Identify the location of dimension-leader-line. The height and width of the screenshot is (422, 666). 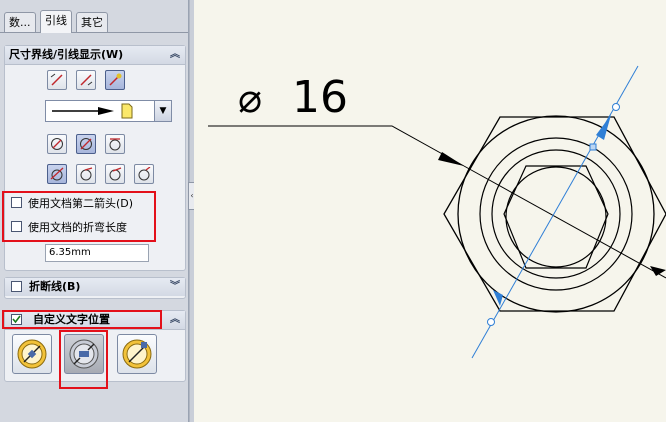
(336, 146).